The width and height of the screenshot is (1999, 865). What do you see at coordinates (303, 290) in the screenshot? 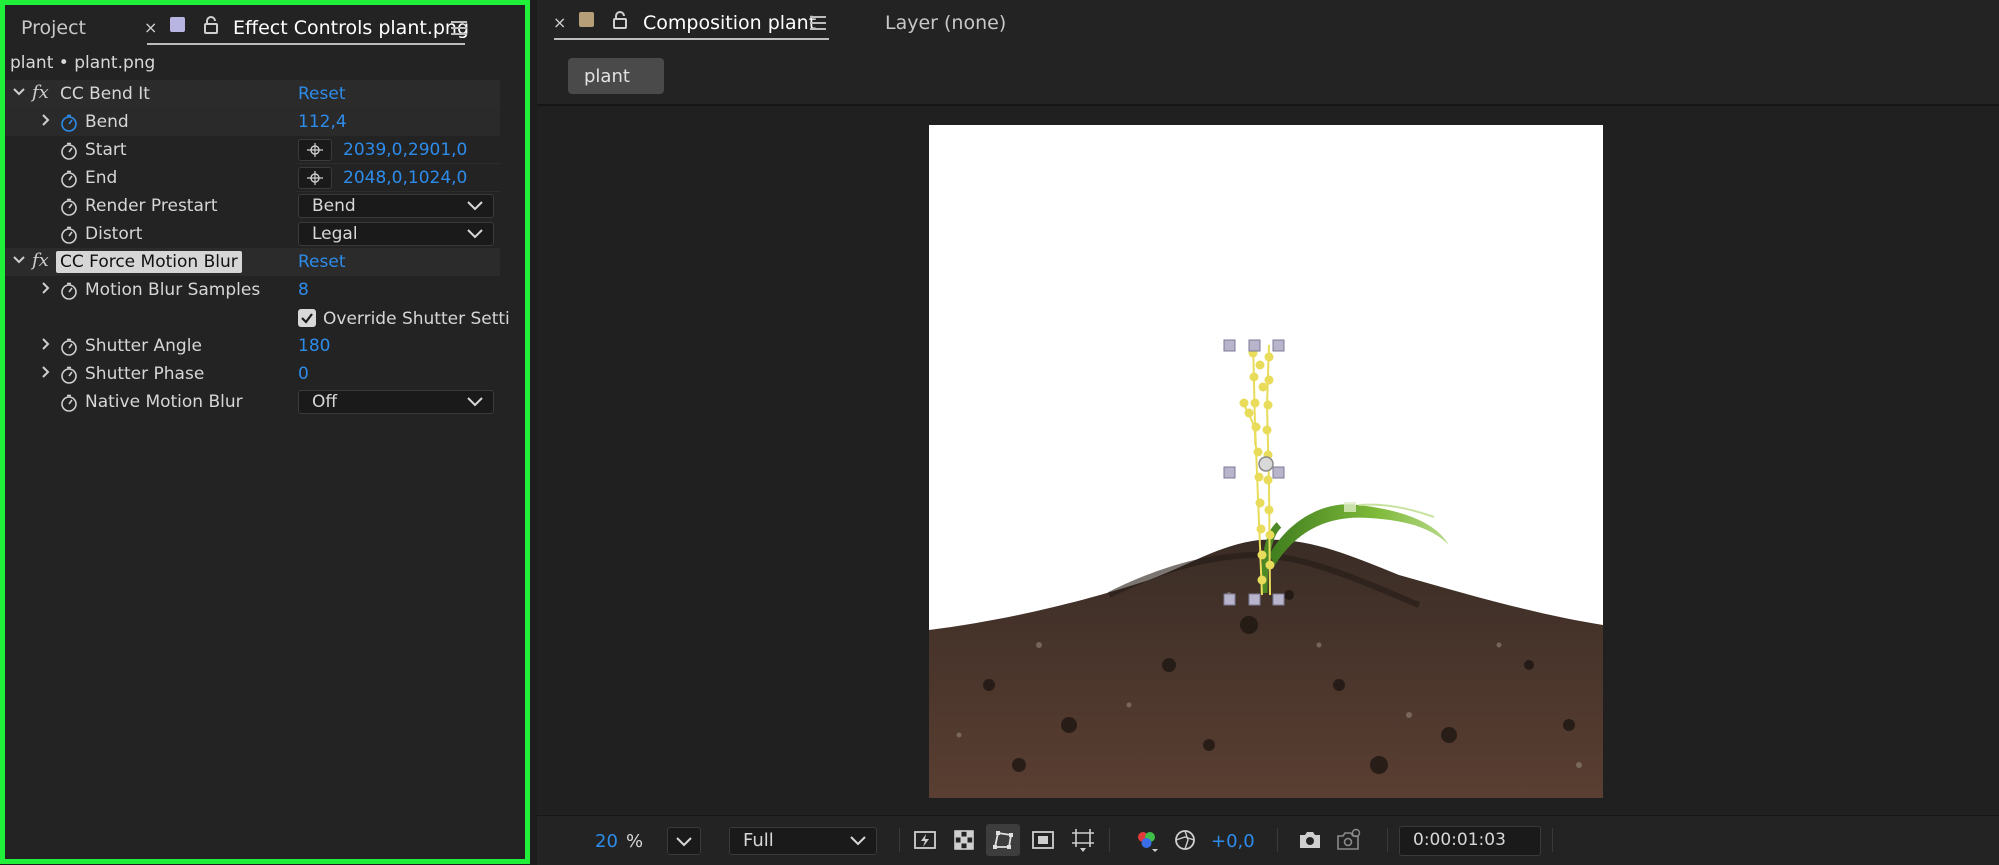
I see `property-value: 8` at bounding box center [303, 290].